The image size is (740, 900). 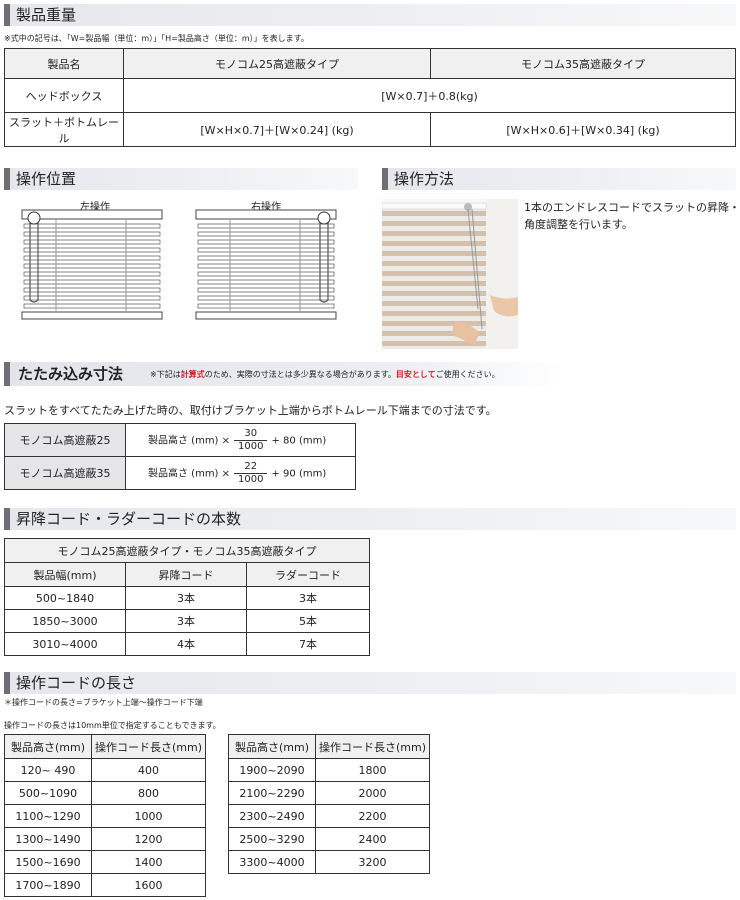 What do you see at coordinates (308, 621) in the screenshot?
I see `cords-row2-ladder: 5本` at bounding box center [308, 621].